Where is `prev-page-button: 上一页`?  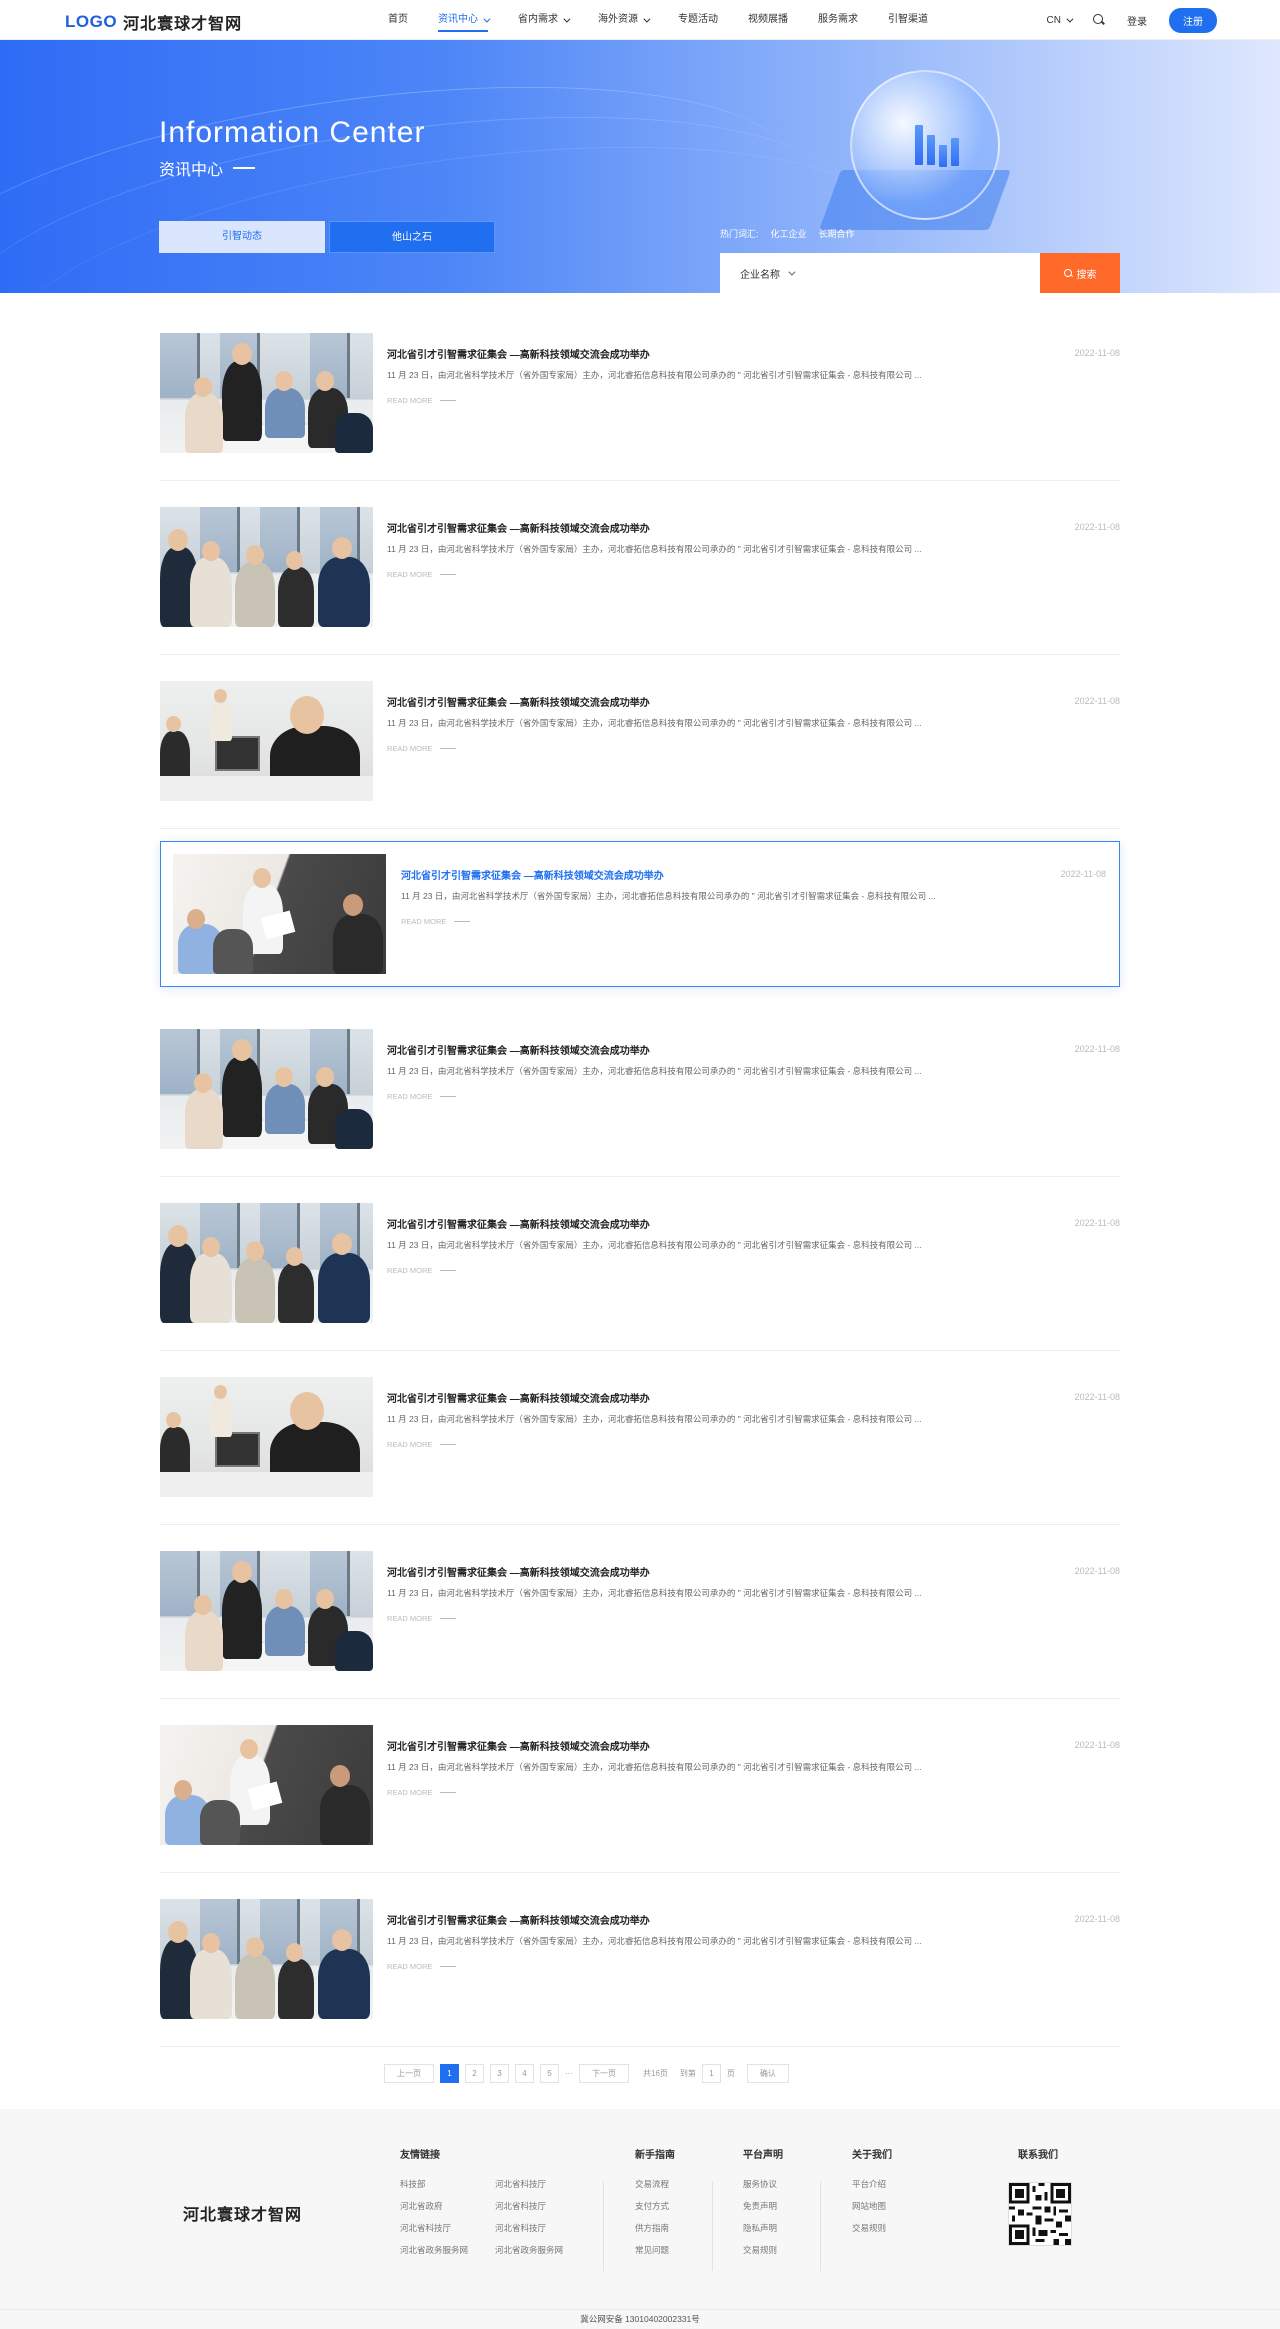 prev-page-button: 上一页 is located at coordinates (409, 2073).